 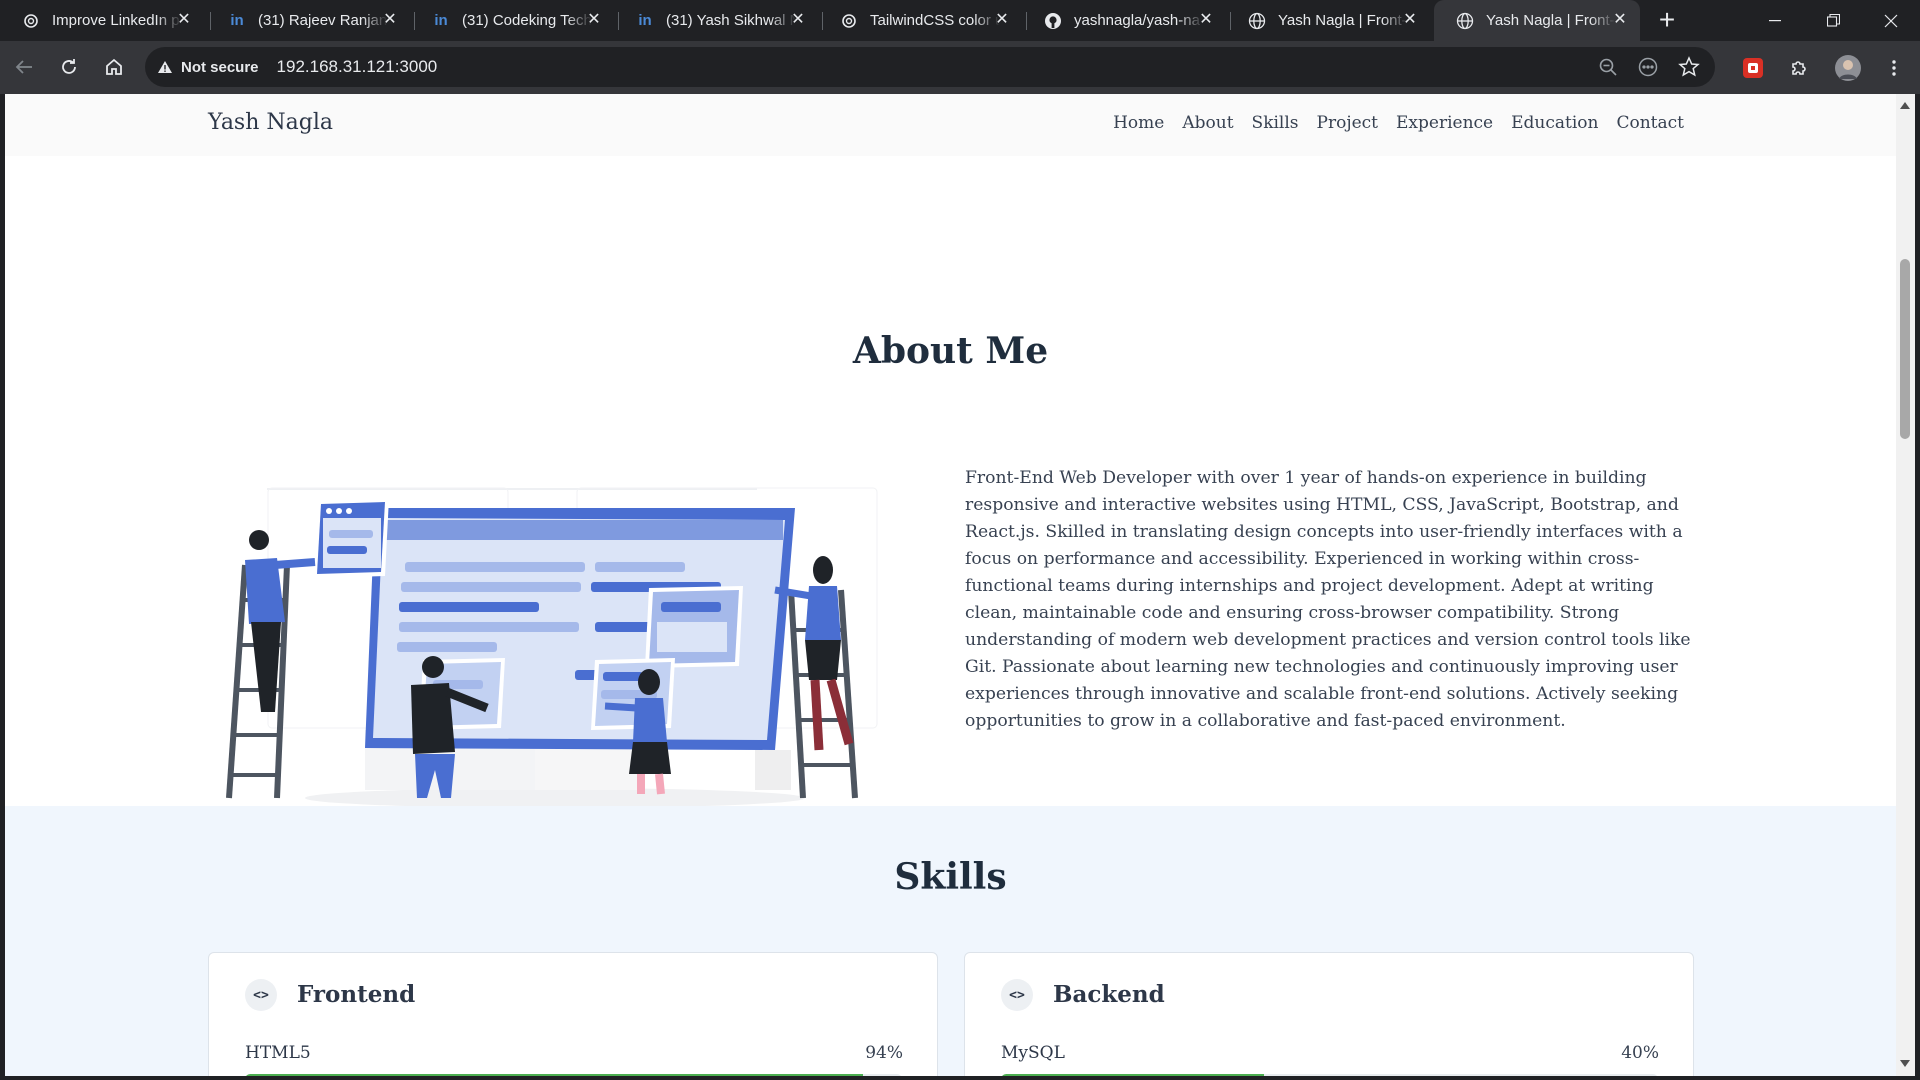 I want to click on browser-tab: in (31) Rajeev Ranjan ✕, so click(x=308, y=20).